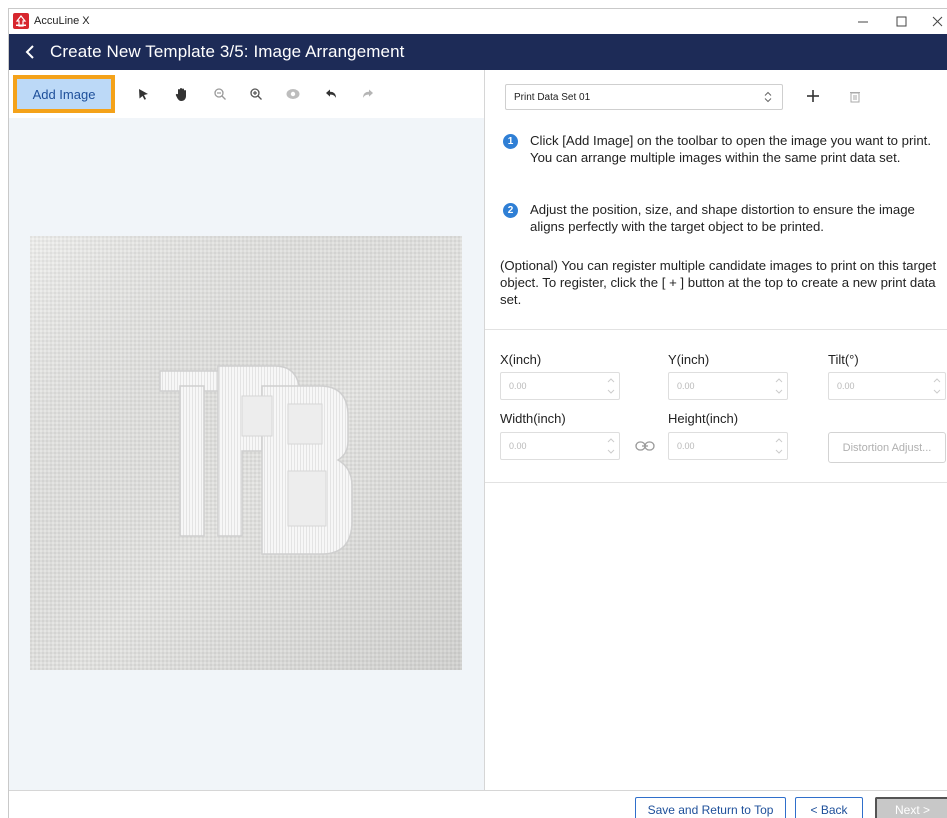 The width and height of the screenshot is (947, 818). Describe the element at coordinates (710, 807) in the screenshot. I see `save-and-return-button: Save and Return to Top` at that location.